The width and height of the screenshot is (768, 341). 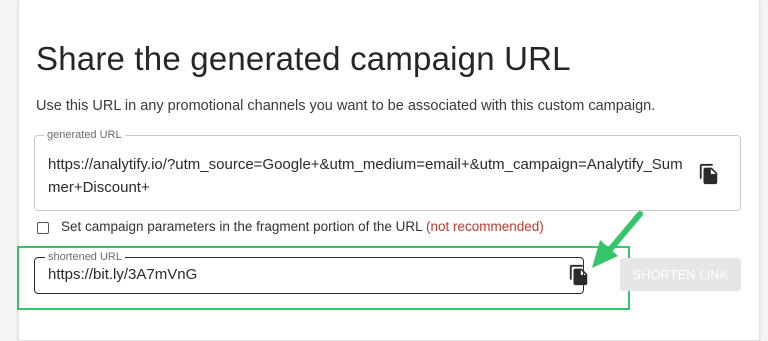 What do you see at coordinates (617, 239) in the screenshot?
I see `pointer-arrow-icon` at bounding box center [617, 239].